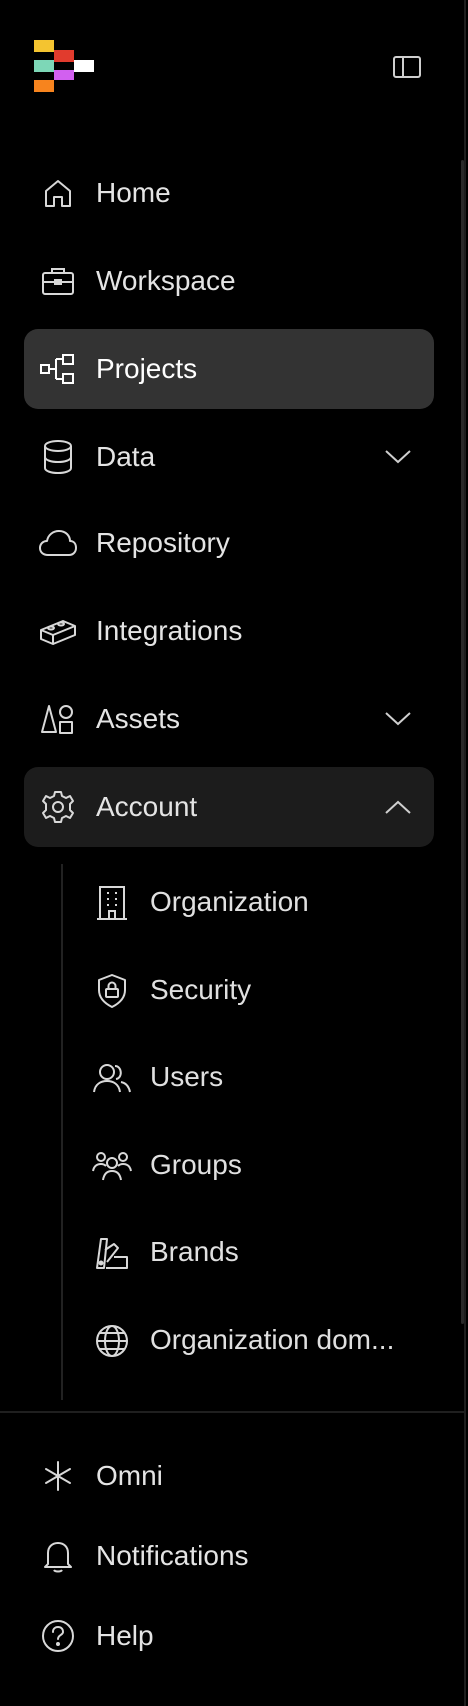 This screenshot has height=1706, width=468. Describe the element at coordinates (257, 1077) in the screenshot. I see `sub-item-users: Users` at that location.